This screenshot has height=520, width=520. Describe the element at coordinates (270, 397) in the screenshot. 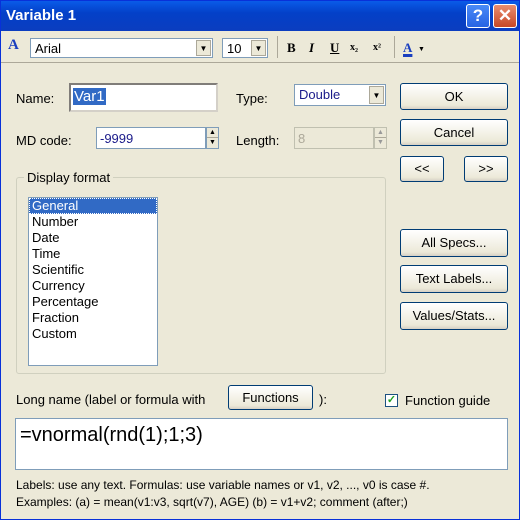

I see `functions-button: Functions` at that location.